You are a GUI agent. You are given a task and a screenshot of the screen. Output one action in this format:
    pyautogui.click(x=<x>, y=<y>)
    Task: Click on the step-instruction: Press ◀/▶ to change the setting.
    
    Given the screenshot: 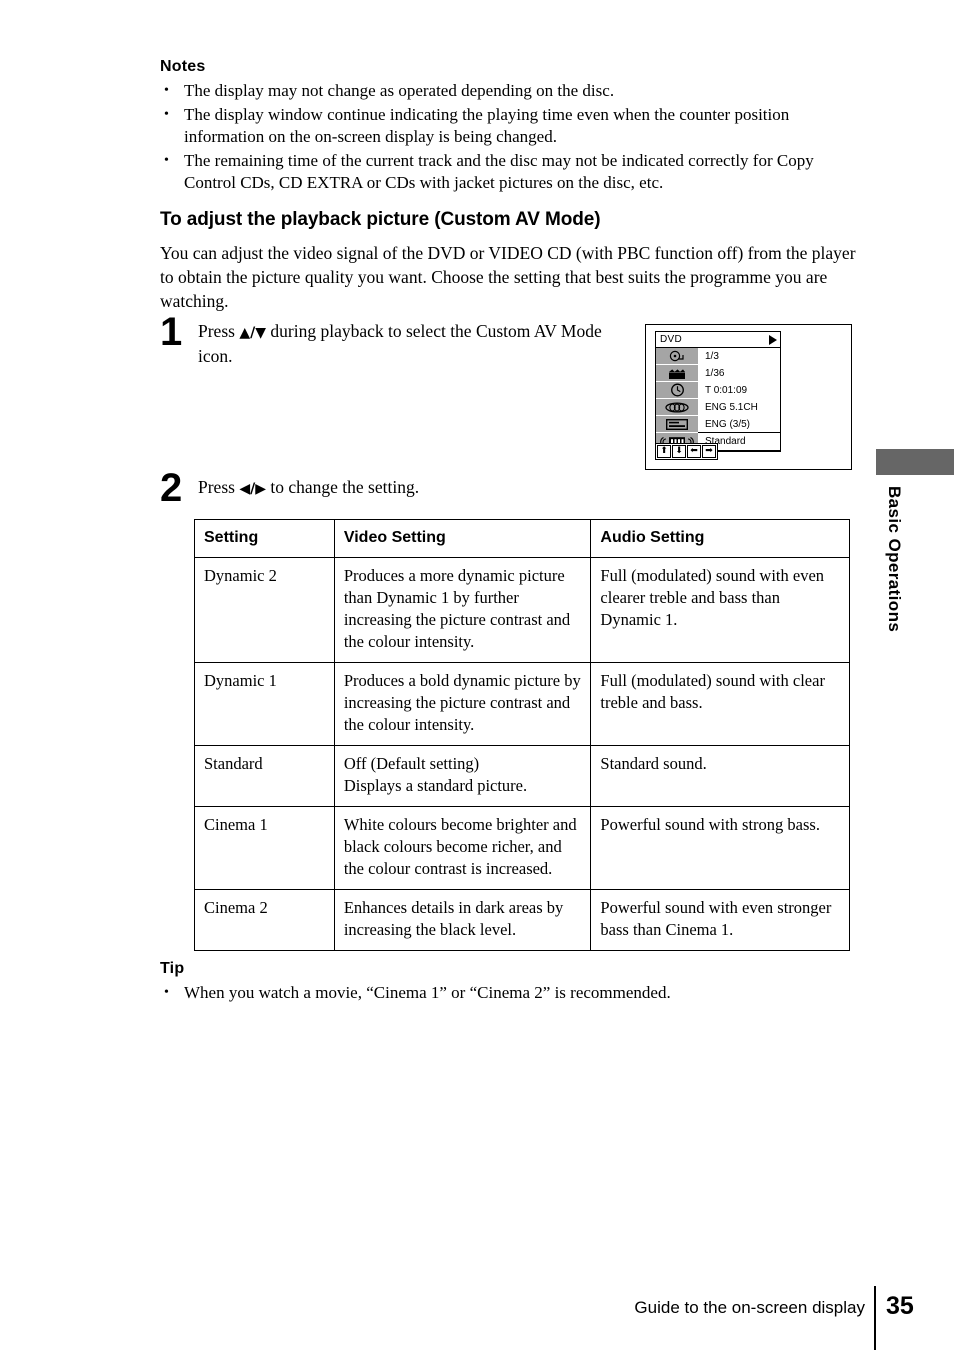 What is the action you would take?
    pyautogui.click(x=419, y=488)
    